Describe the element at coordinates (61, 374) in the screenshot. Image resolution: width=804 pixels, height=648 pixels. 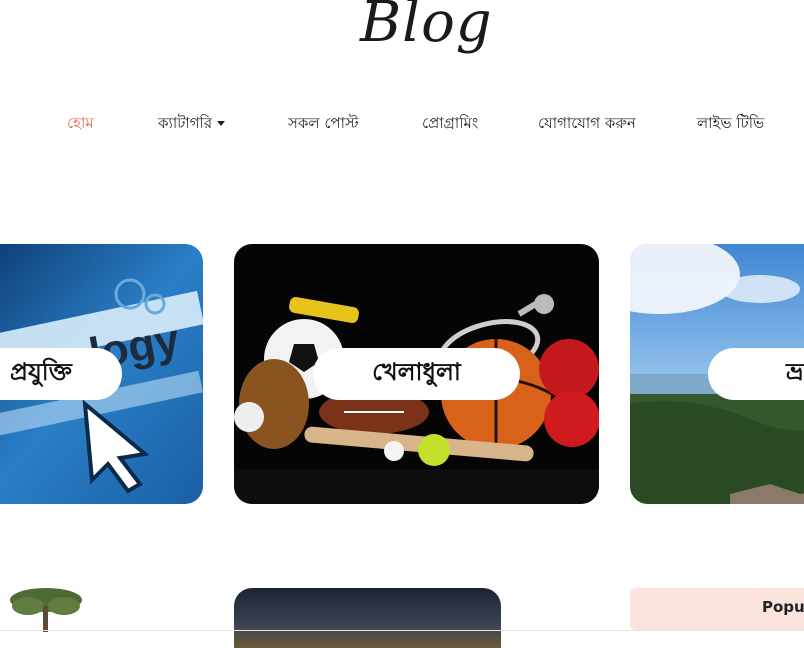
I see `category-label-technology: প্রযুক্তি` at that location.